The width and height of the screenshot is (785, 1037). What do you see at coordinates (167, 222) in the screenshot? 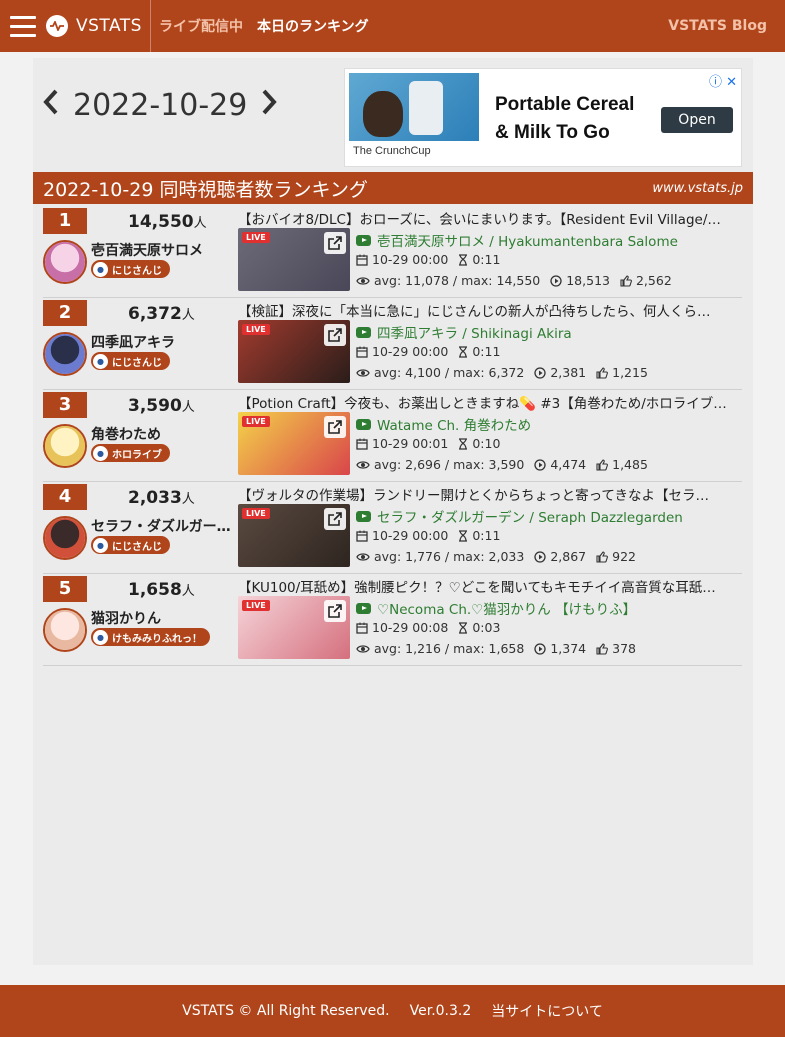
I see `viewer-count: 14,550人` at bounding box center [167, 222].